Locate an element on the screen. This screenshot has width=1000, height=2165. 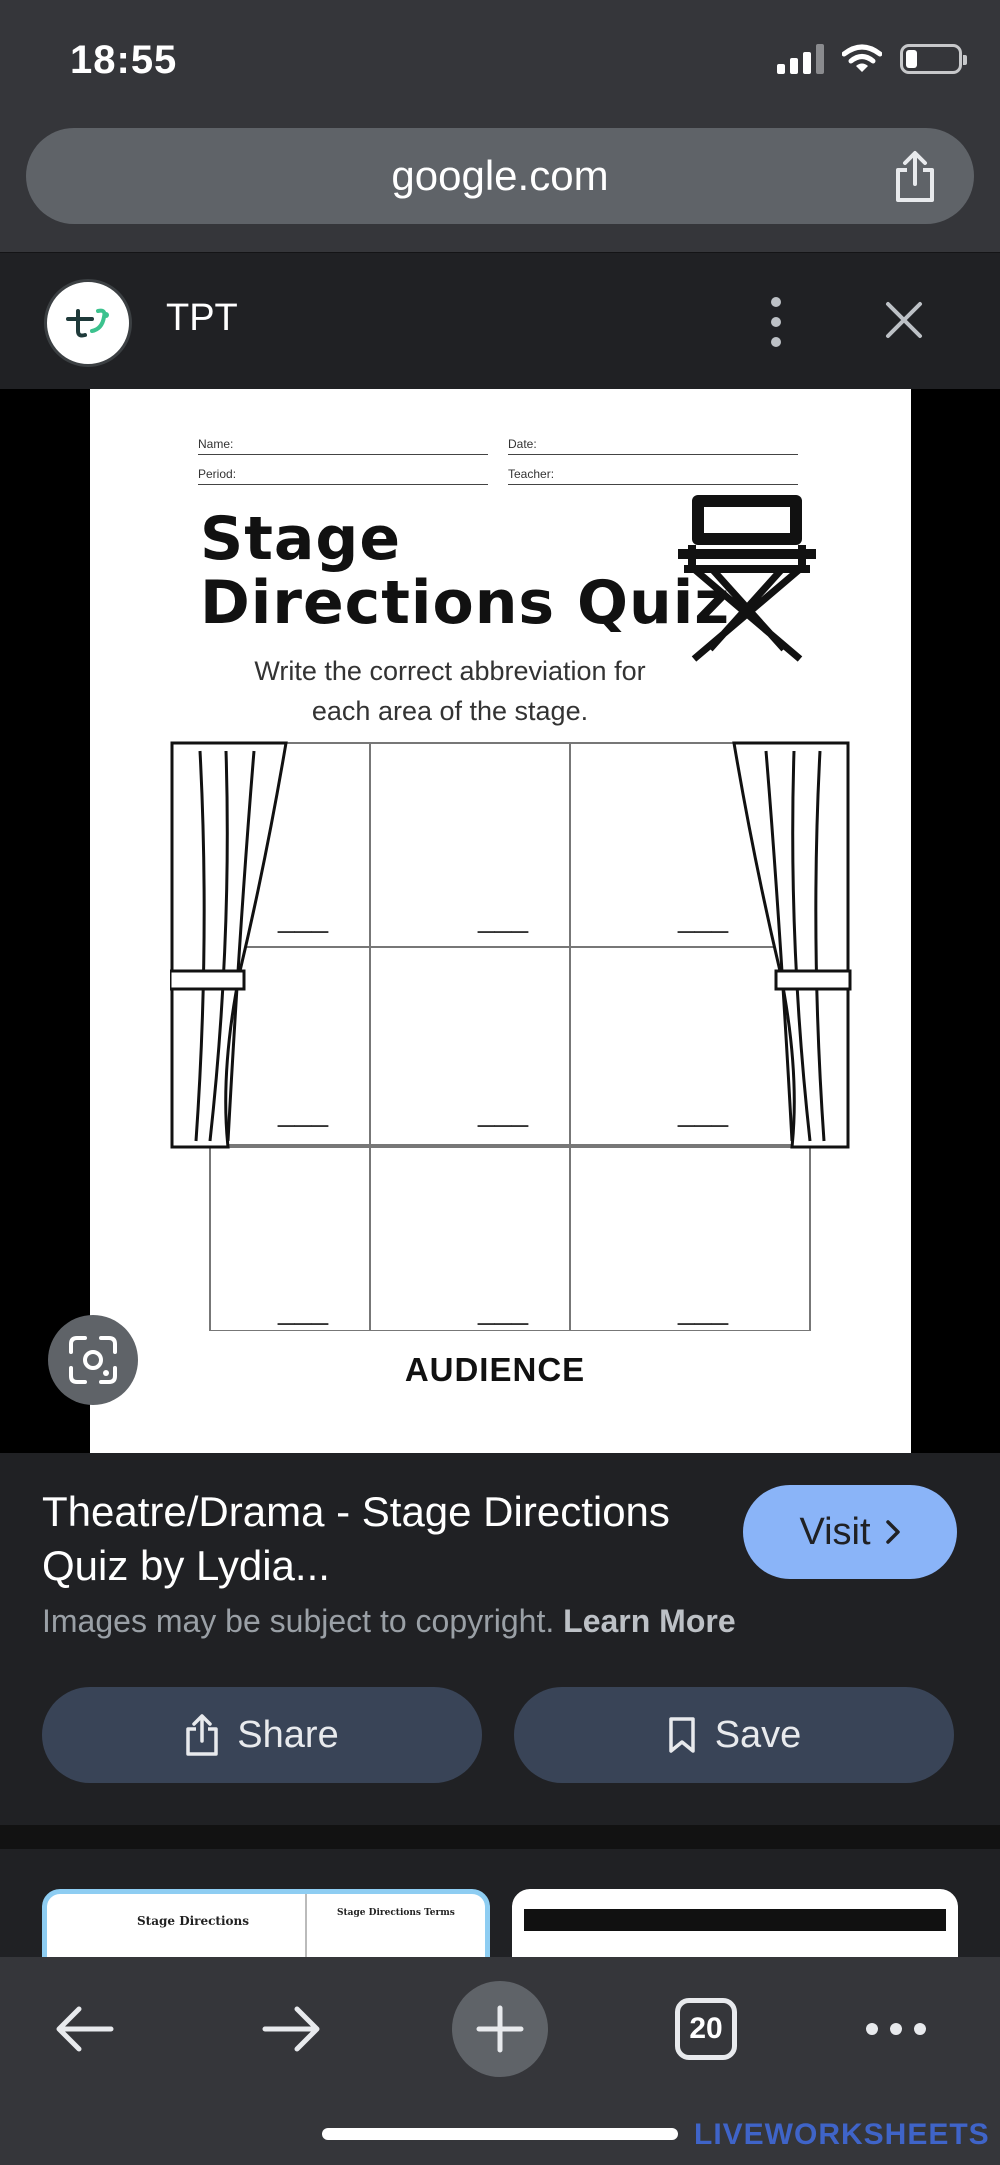
visit-button: Visit is located at coordinates (850, 1532).